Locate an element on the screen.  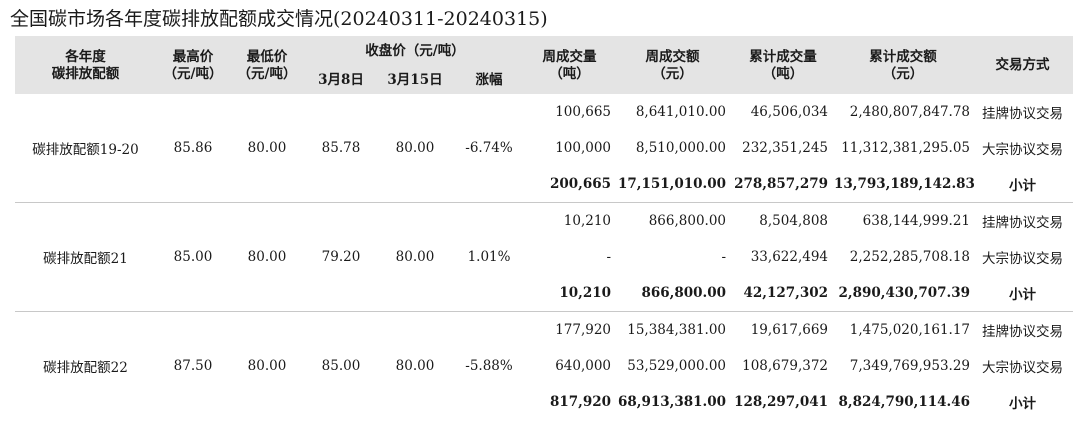
cum-amount: 1,475,020,161.17 is located at coordinates (910, 330).